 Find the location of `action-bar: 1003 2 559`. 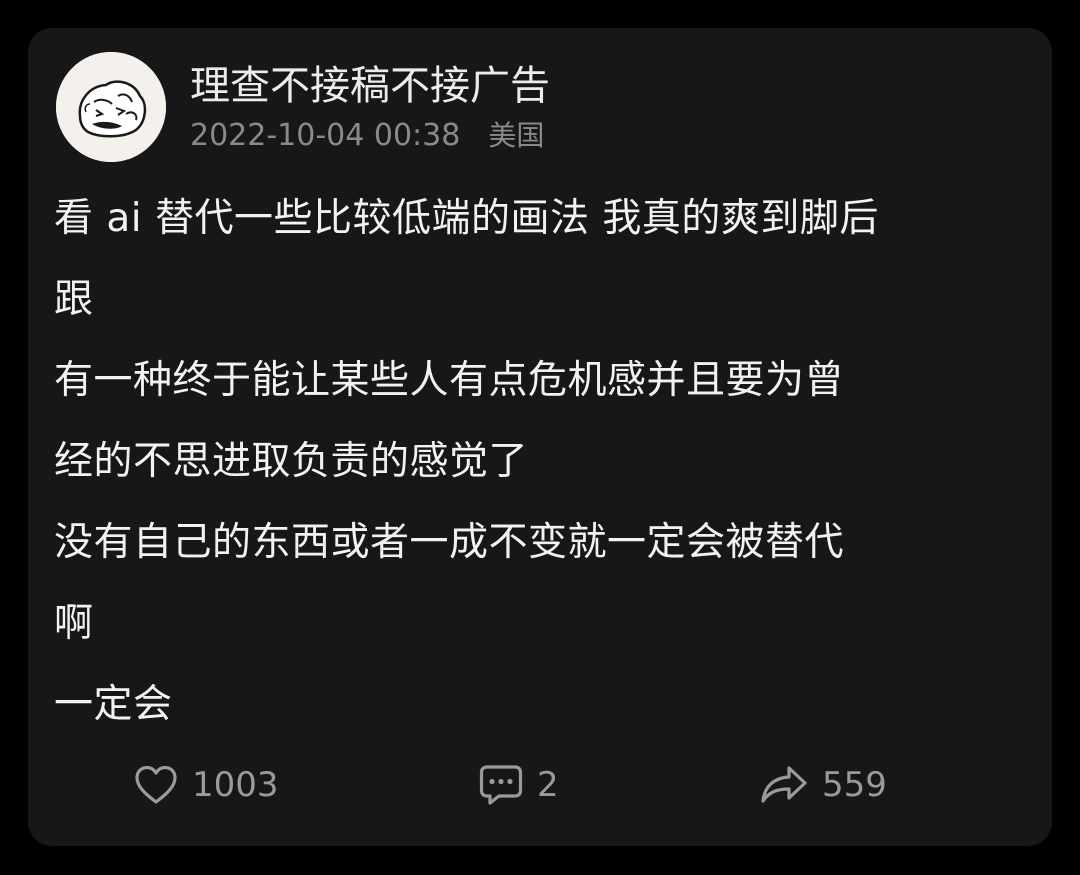

action-bar: 1003 2 559 is located at coordinates (540, 785).